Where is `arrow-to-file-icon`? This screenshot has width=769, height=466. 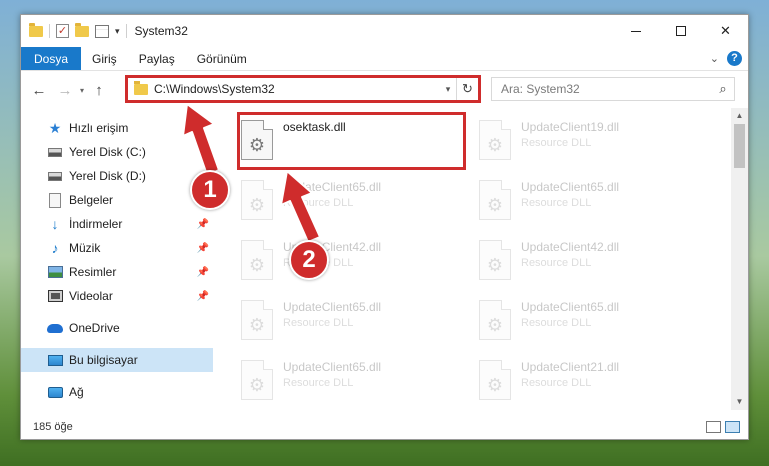 arrow-to-file-icon is located at coordinates (300, 206).